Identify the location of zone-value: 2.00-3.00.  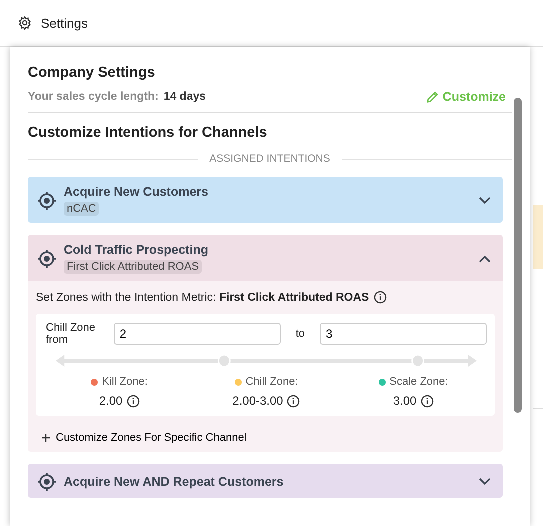
(258, 401).